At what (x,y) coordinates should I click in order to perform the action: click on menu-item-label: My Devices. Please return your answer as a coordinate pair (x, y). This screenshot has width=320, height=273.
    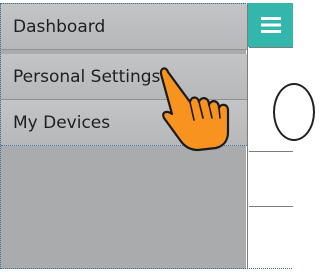
    Looking at the image, I should click on (62, 122).